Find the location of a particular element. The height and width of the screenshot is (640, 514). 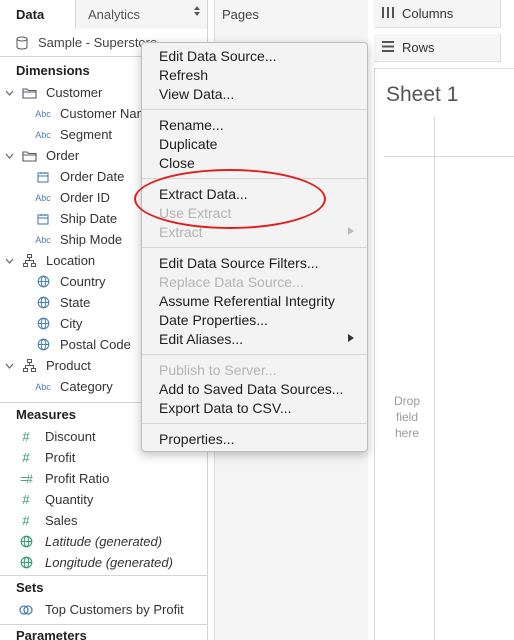

menu-item-duplicate: Duplicate is located at coordinates (254, 144).